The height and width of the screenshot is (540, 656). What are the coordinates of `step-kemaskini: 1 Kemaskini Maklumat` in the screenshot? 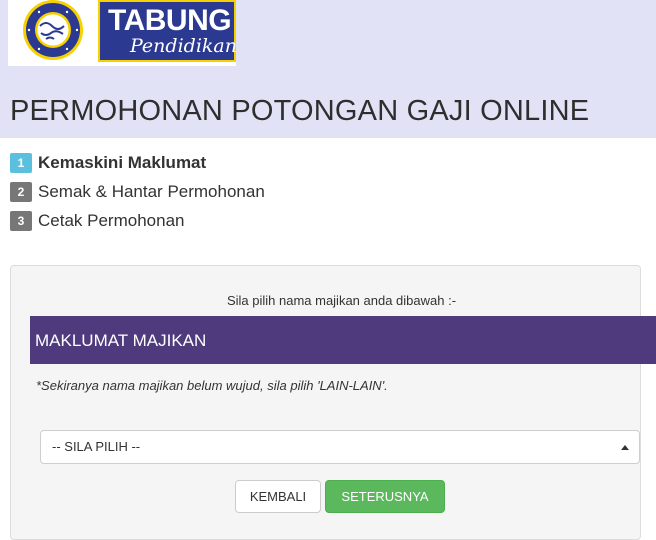 It's located at (137, 162).